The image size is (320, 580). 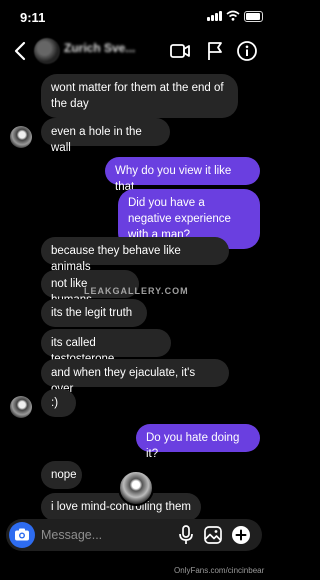 I want to click on message-input, so click(x=101, y=535).